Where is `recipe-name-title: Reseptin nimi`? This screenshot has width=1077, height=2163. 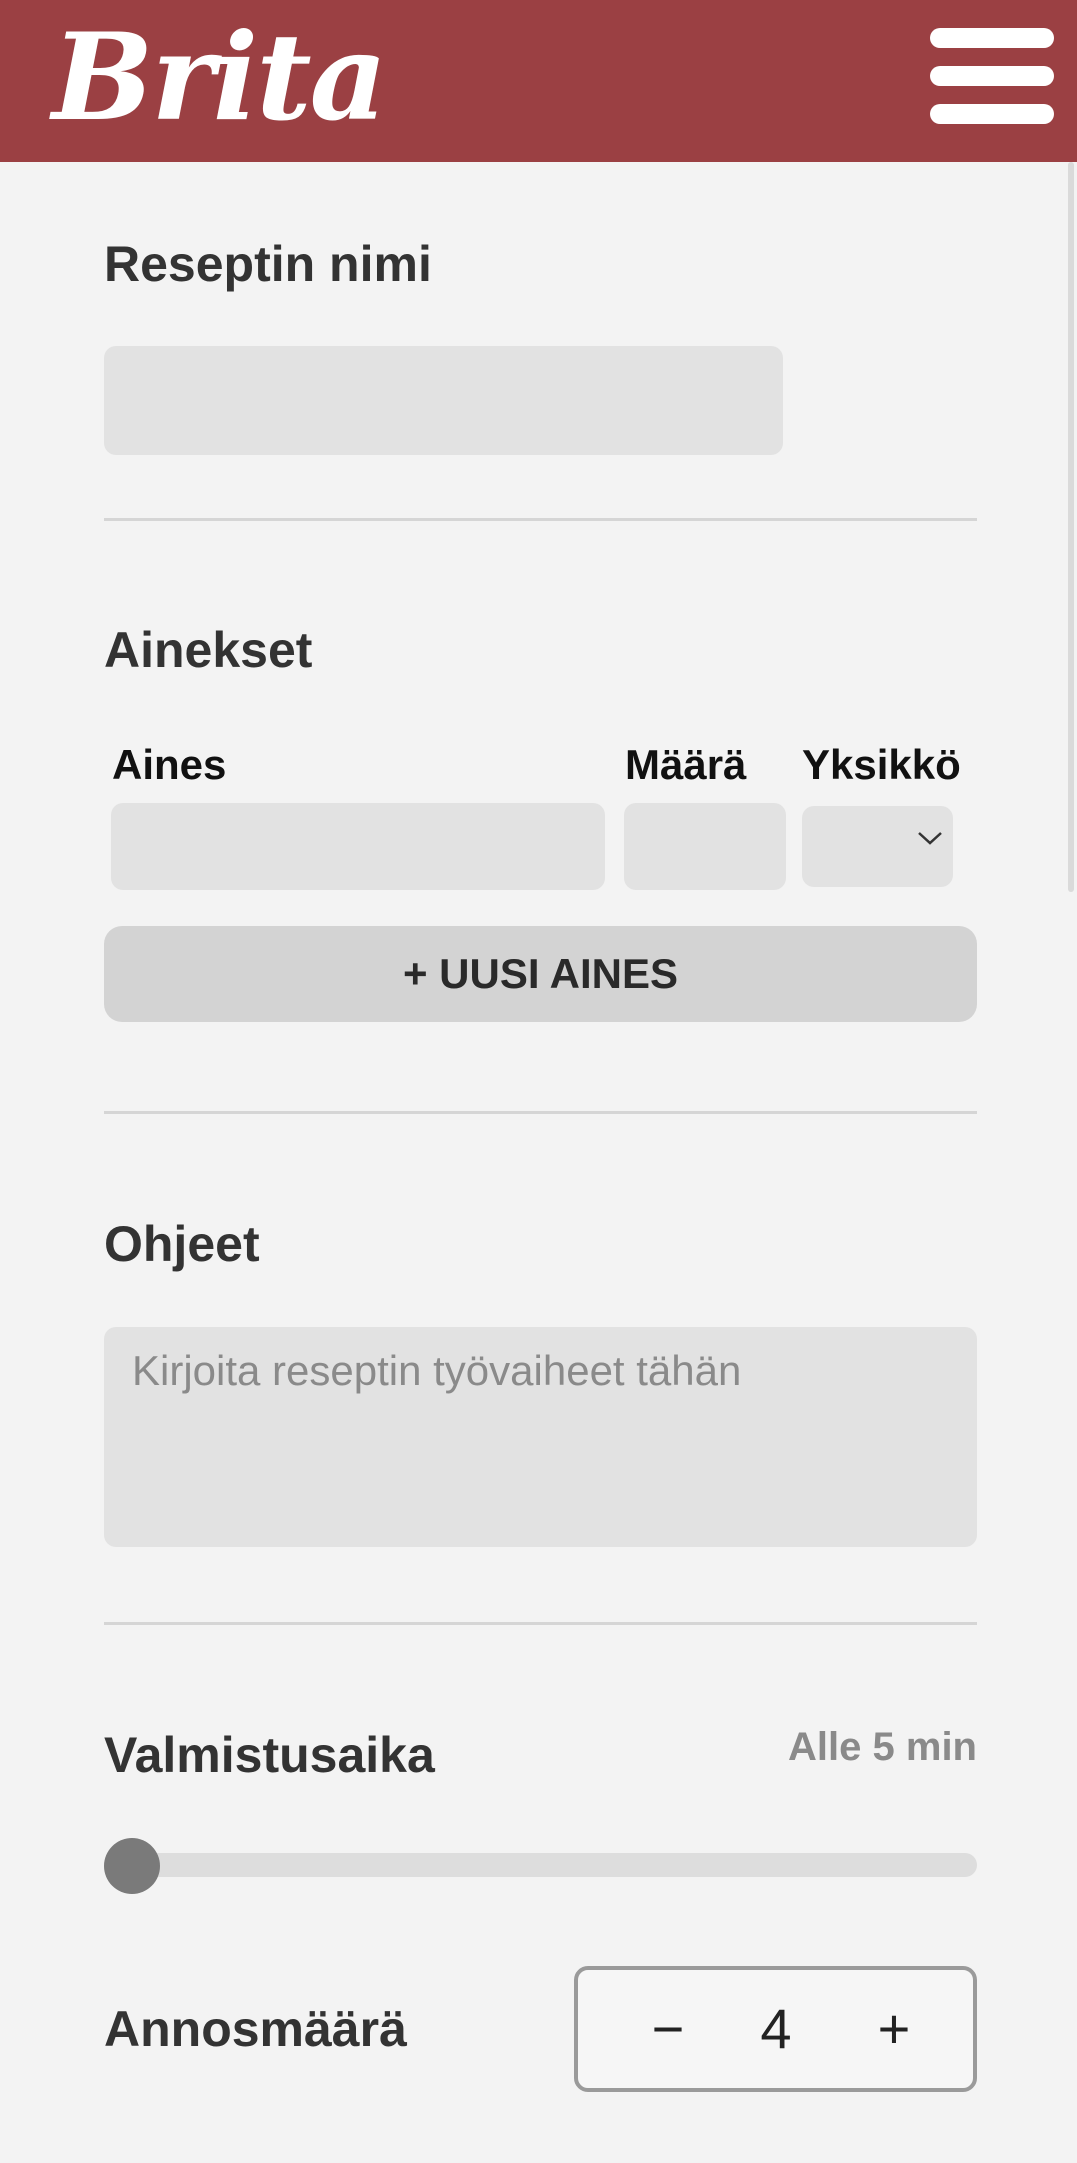
recipe-name-title: Reseptin nimi is located at coordinates (268, 264).